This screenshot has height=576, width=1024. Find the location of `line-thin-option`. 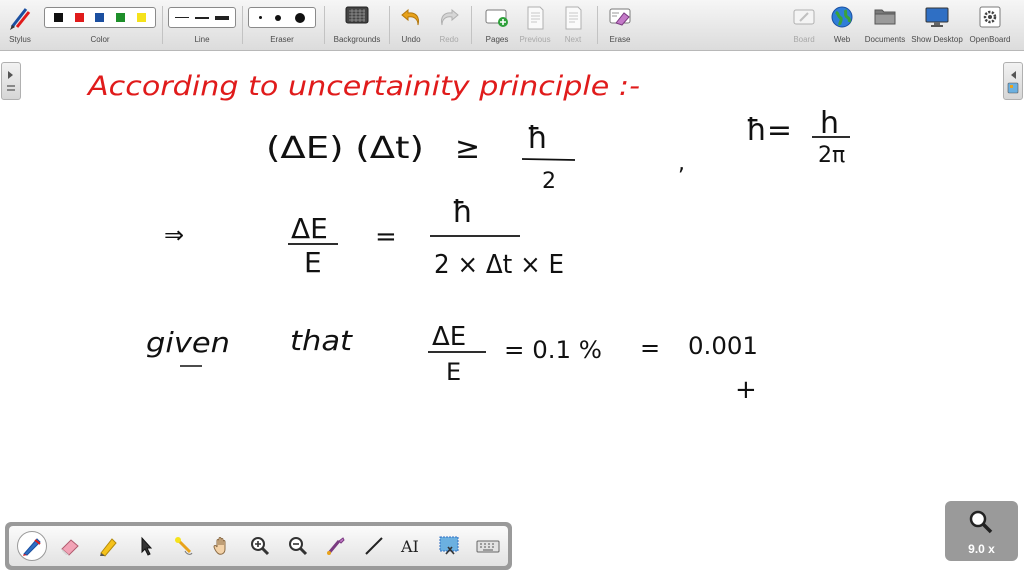

line-thin-option is located at coordinates (182, 17).